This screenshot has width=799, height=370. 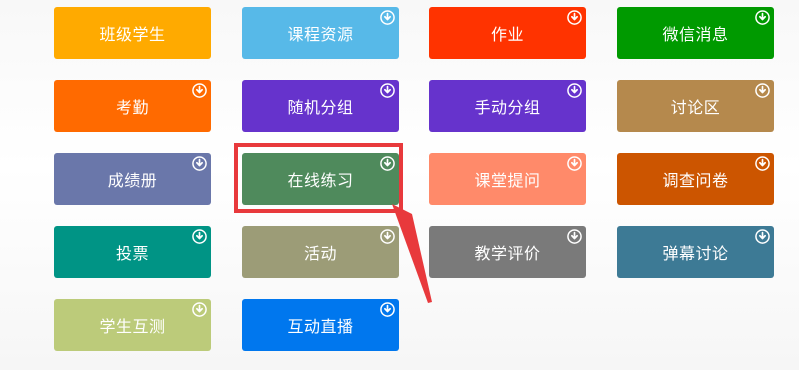 What do you see at coordinates (412, 253) in the screenshot?
I see `annotation-arrow` at bounding box center [412, 253].